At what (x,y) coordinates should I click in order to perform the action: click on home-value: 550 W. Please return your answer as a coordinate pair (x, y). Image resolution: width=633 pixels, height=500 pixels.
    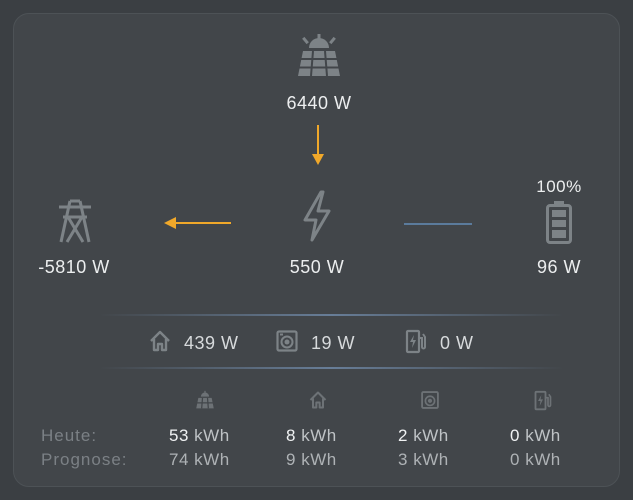
    Looking at the image, I should click on (317, 267).